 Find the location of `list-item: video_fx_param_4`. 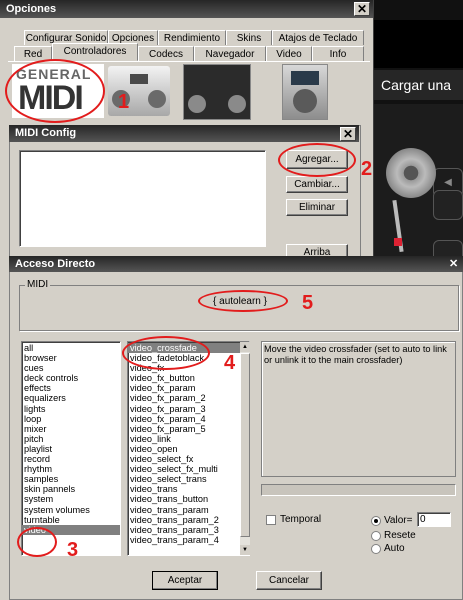

list-item: video_fx_param_4 is located at coordinates (188, 419).